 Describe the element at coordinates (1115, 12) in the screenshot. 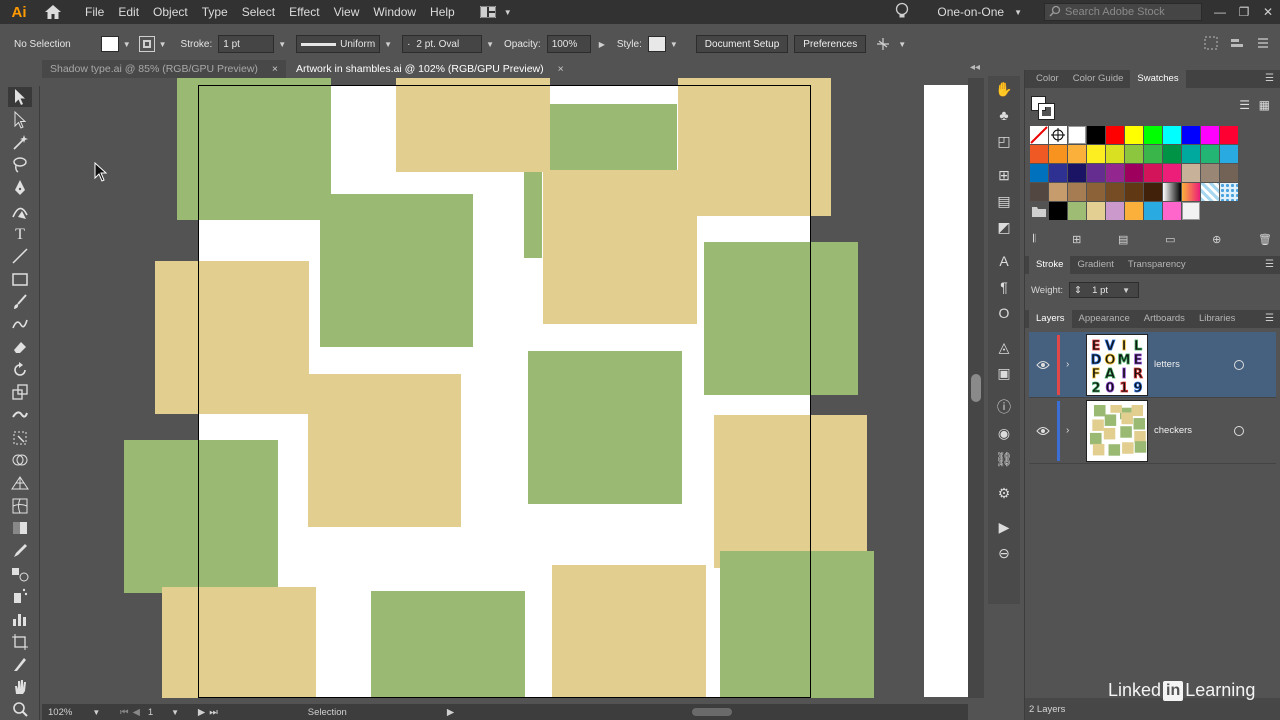

I see `search-input: Search Adobe Stock` at that location.